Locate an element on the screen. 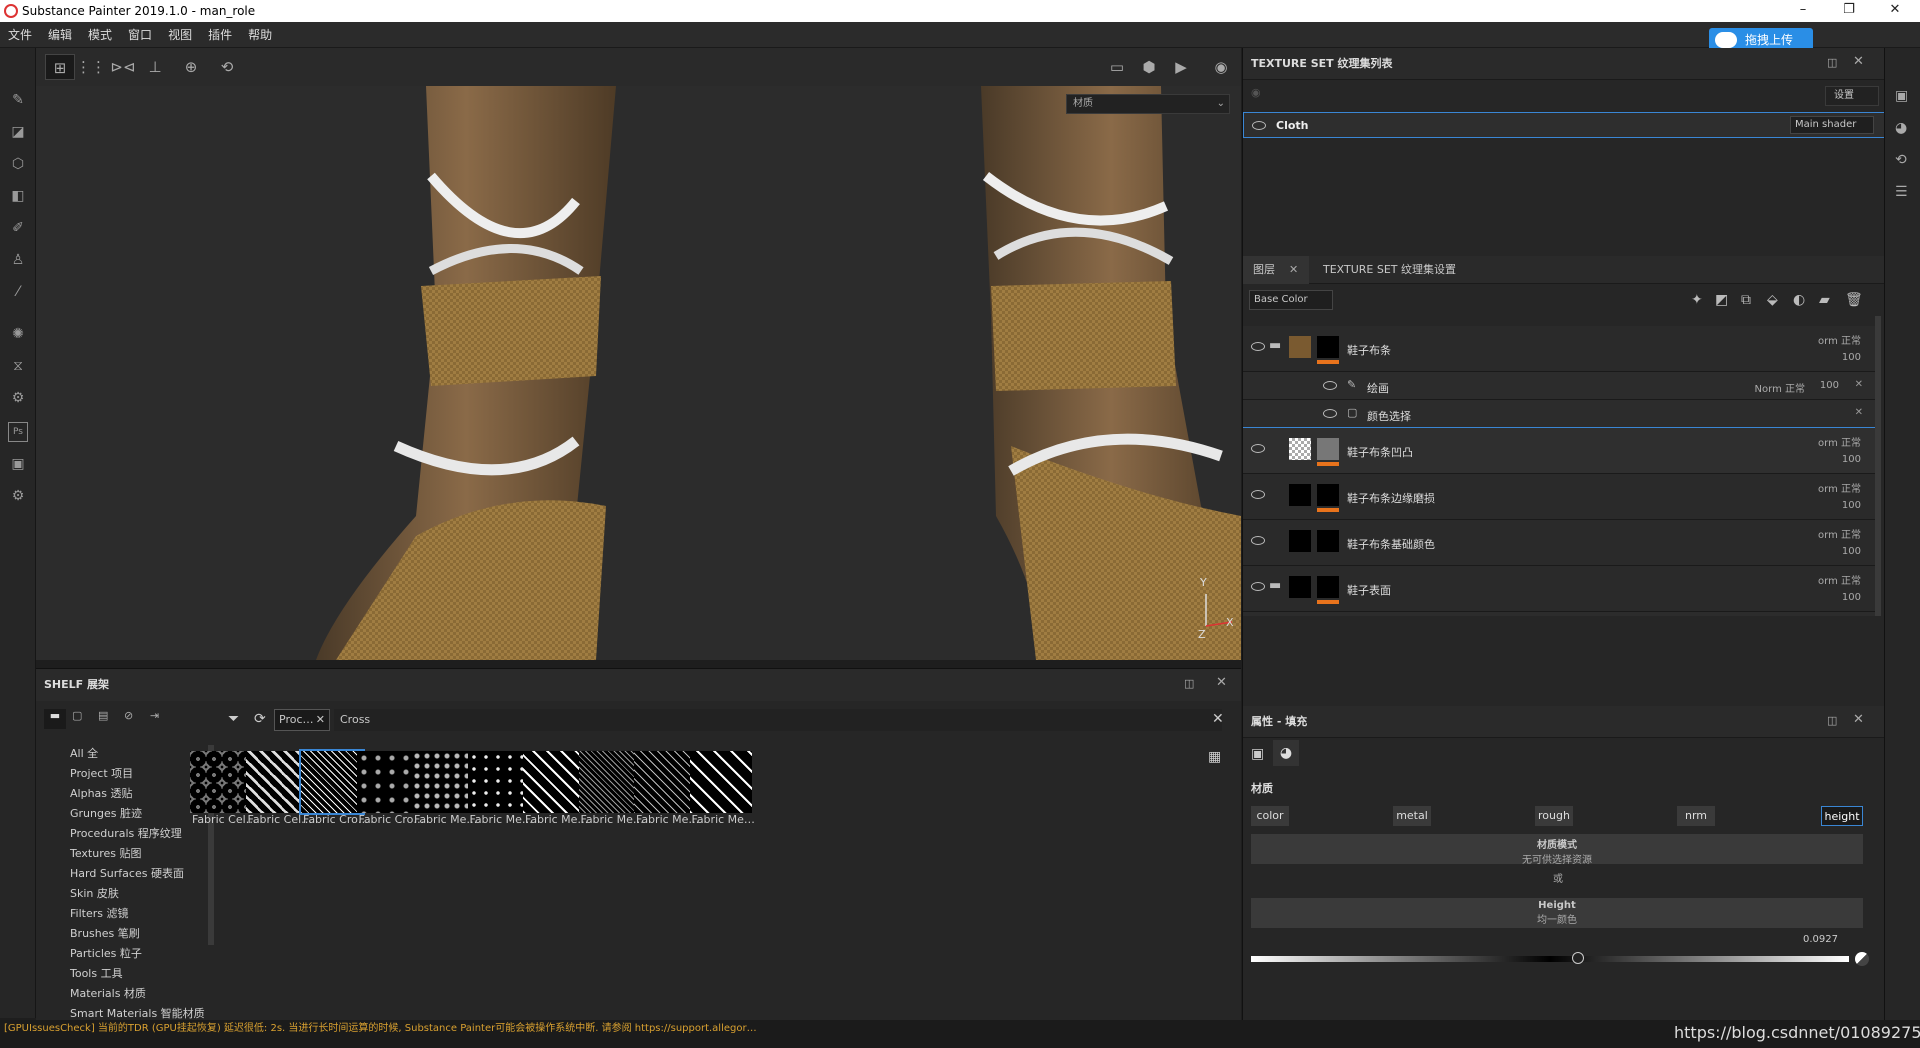 This screenshot has width=1920, height=1048. close-tab-icon: ✕ is located at coordinates (1293, 269).